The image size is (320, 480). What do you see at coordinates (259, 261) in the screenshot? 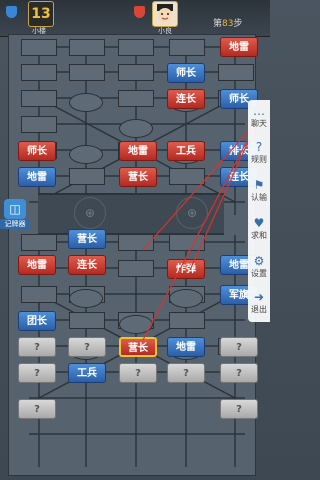
I see `gear-icon: ⚙` at bounding box center [259, 261].